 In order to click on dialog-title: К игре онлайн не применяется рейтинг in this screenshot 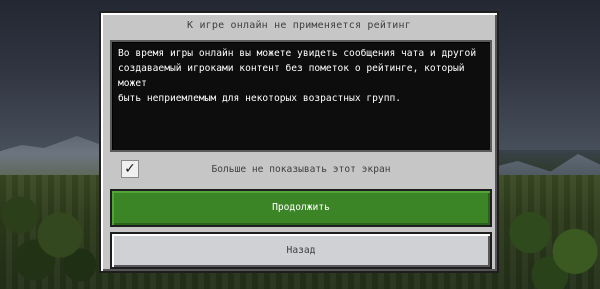, I will do `click(299, 25)`.